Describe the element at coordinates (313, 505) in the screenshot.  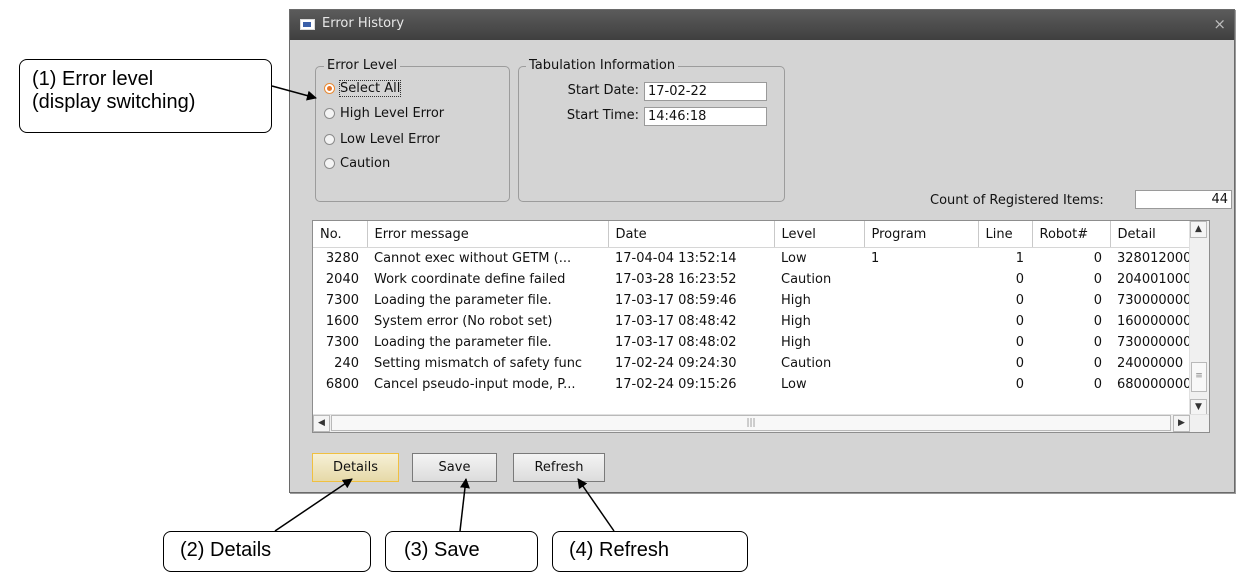
I see `arrow-details` at that location.